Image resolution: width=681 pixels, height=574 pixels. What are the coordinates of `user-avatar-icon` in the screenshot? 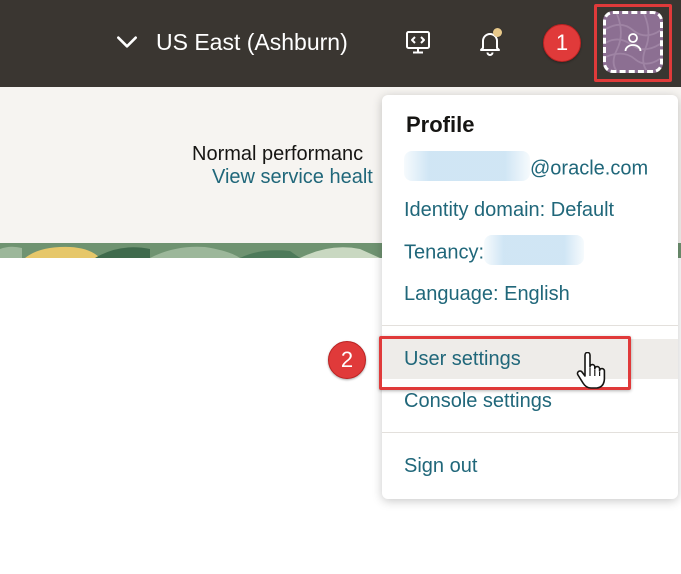 It's located at (633, 42).